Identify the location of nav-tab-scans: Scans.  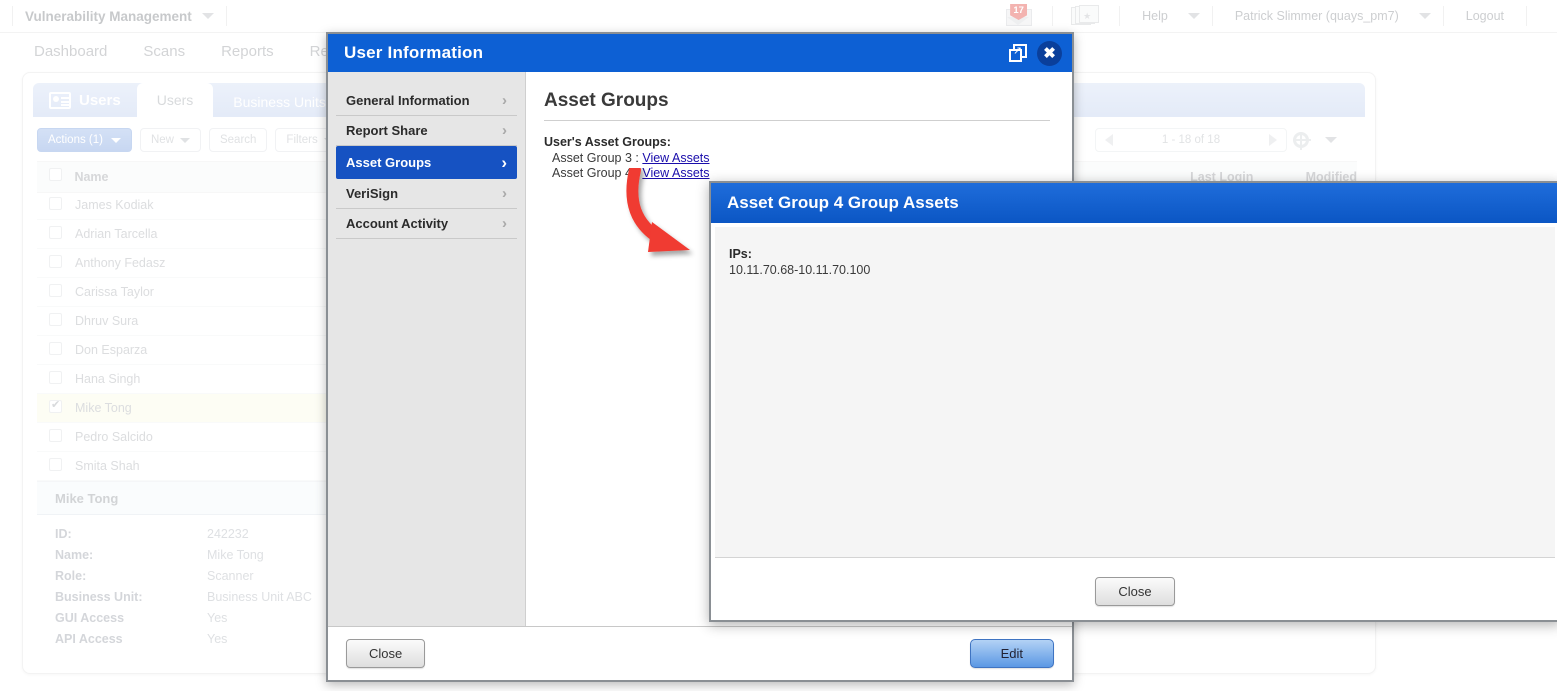
(164, 51).